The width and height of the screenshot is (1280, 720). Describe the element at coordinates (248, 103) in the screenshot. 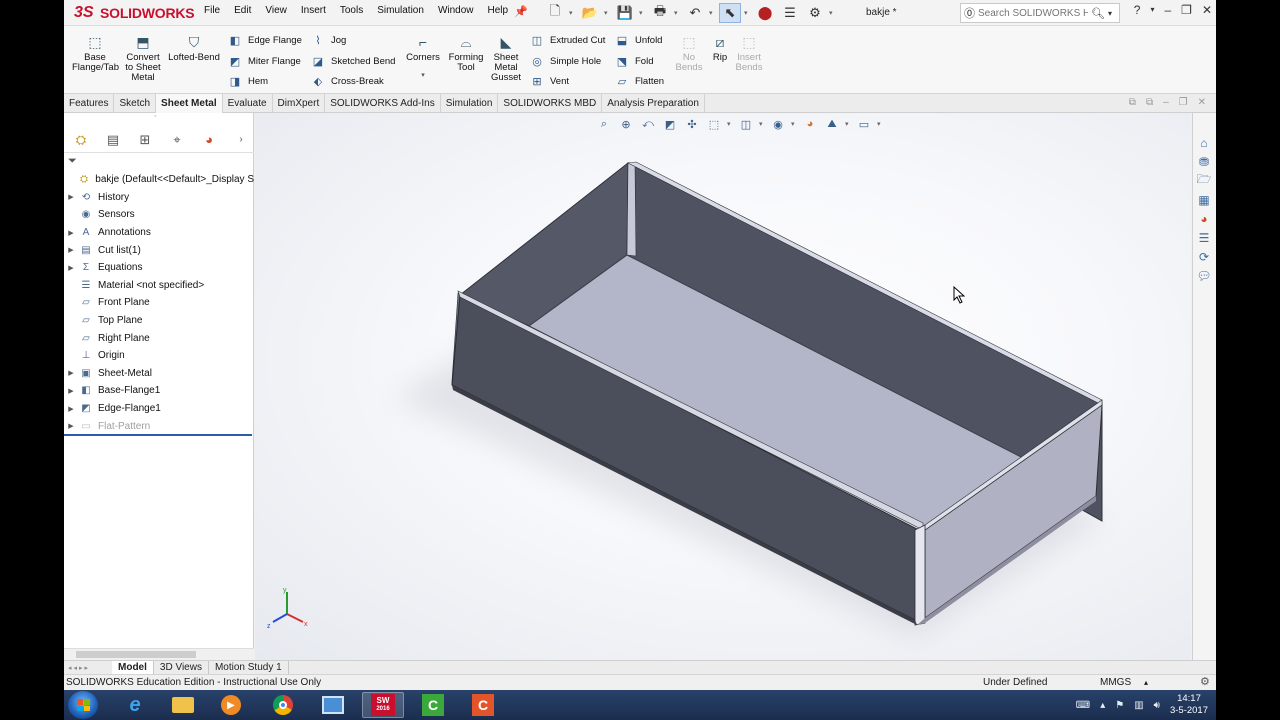

I see `tab-evaluate: Evaluate` at that location.